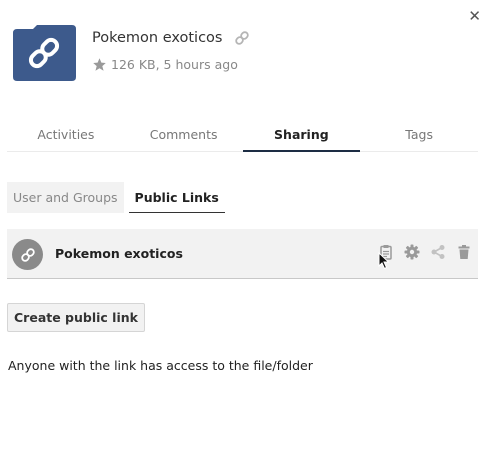 This screenshot has height=455, width=493. What do you see at coordinates (66, 137) in the screenshot?
I see `tab-activities: Activities` at bounding box center [66, 137].